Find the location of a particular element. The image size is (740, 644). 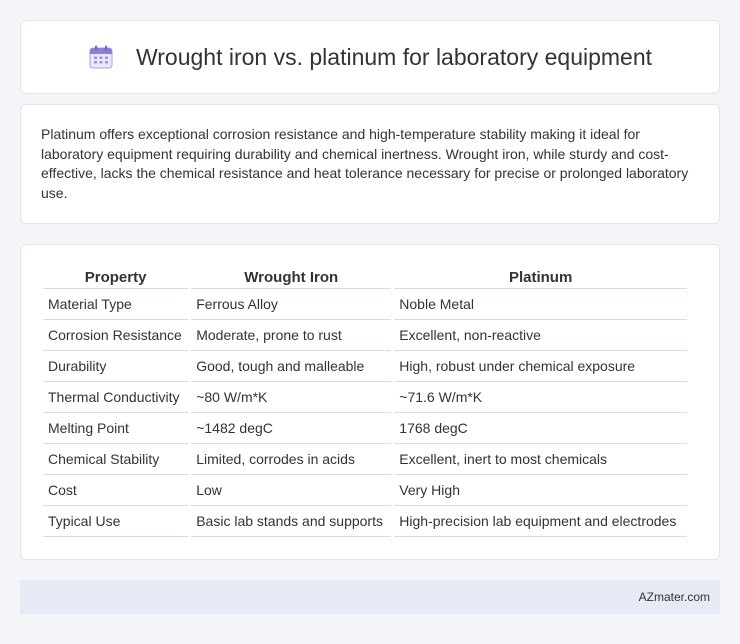

cell-wrought-iron: ~1482 degC is located at coordinates (291, 428).